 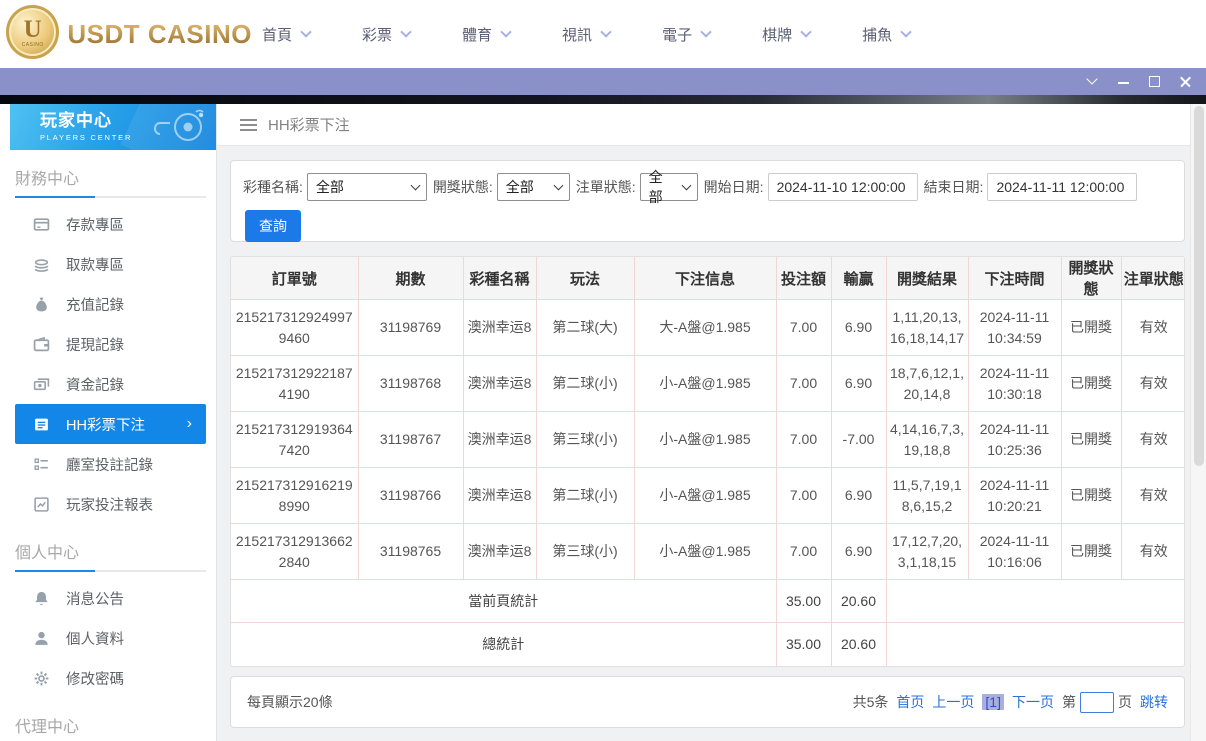 I want to click on nav-item-5: 棋牌, so click(x=787, y=34).